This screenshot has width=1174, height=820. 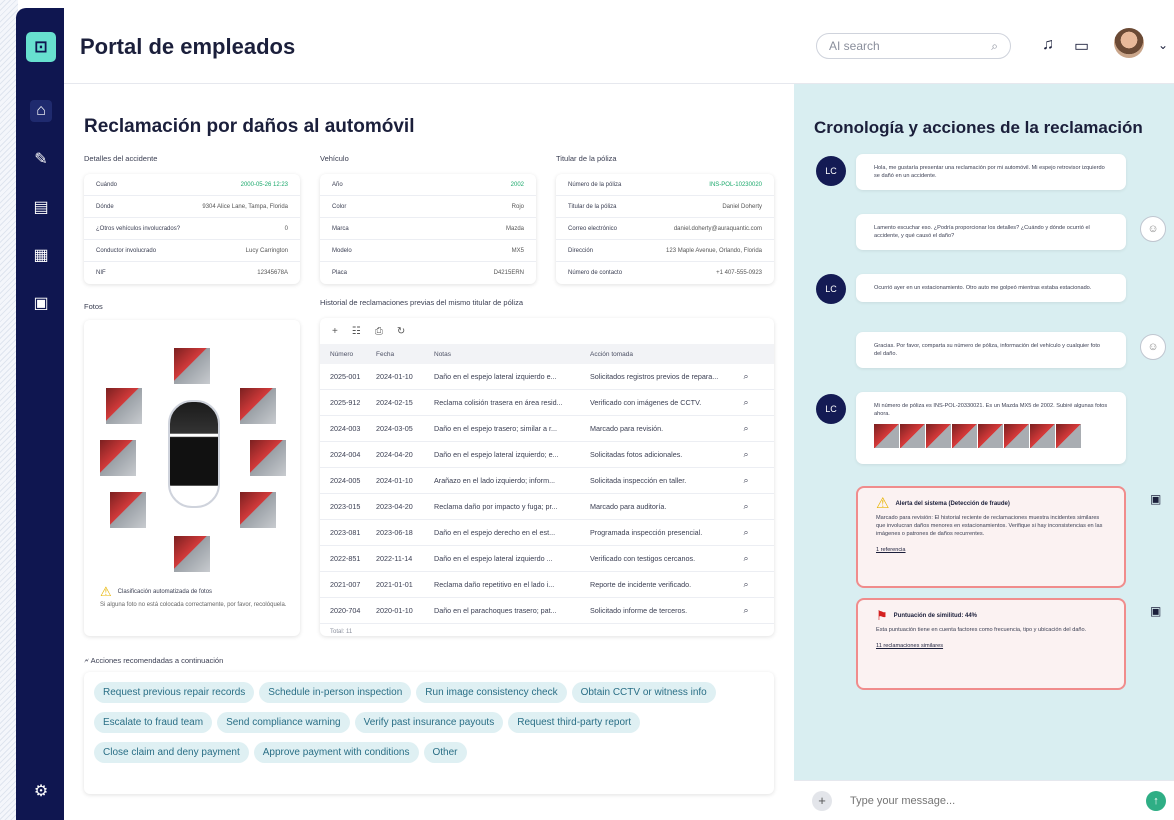 I want to click on send-icon: ↑, so click(x=1156, y=801).